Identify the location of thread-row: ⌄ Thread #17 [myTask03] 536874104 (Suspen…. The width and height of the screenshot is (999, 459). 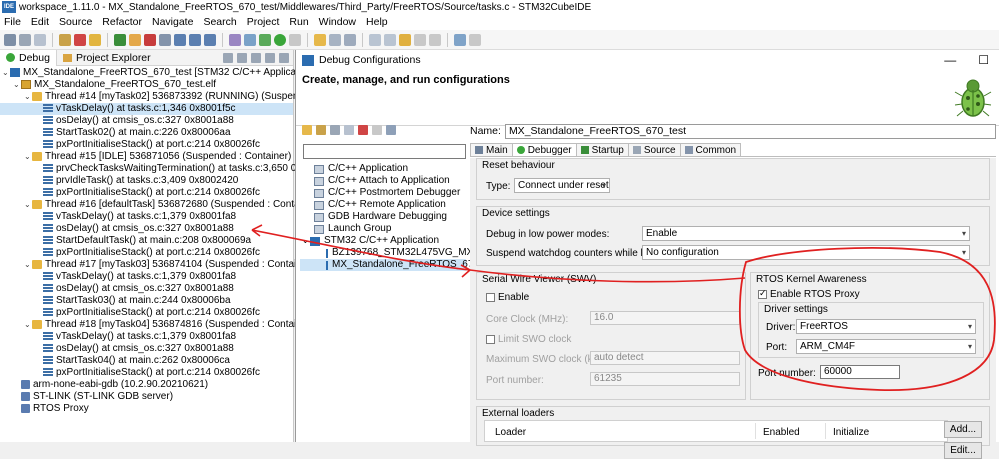
(157, 265).